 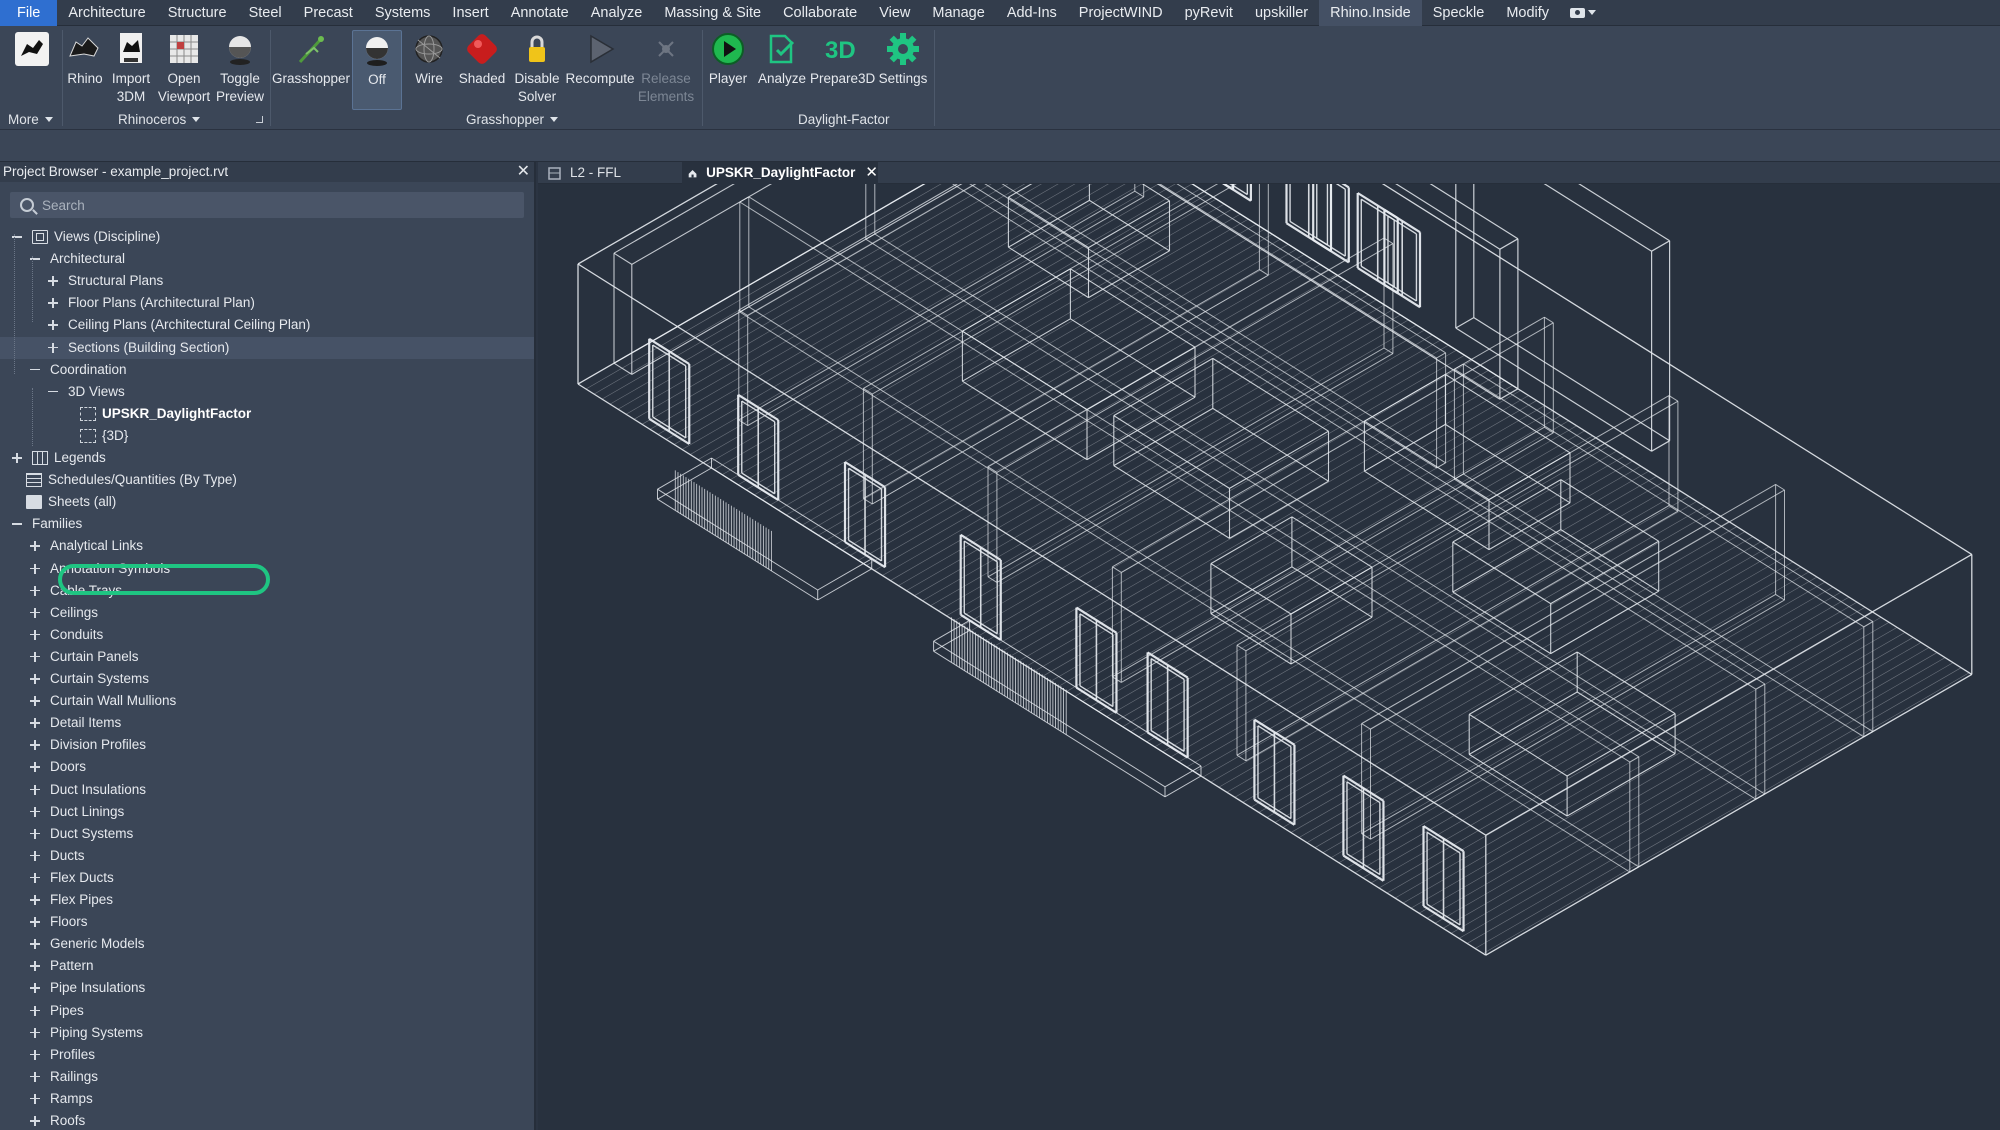 What do you see at coordinates (1459, 13) in the screenshot?
I see `menu-item-speckle: Speckle` at bounding box center [1459, 13].